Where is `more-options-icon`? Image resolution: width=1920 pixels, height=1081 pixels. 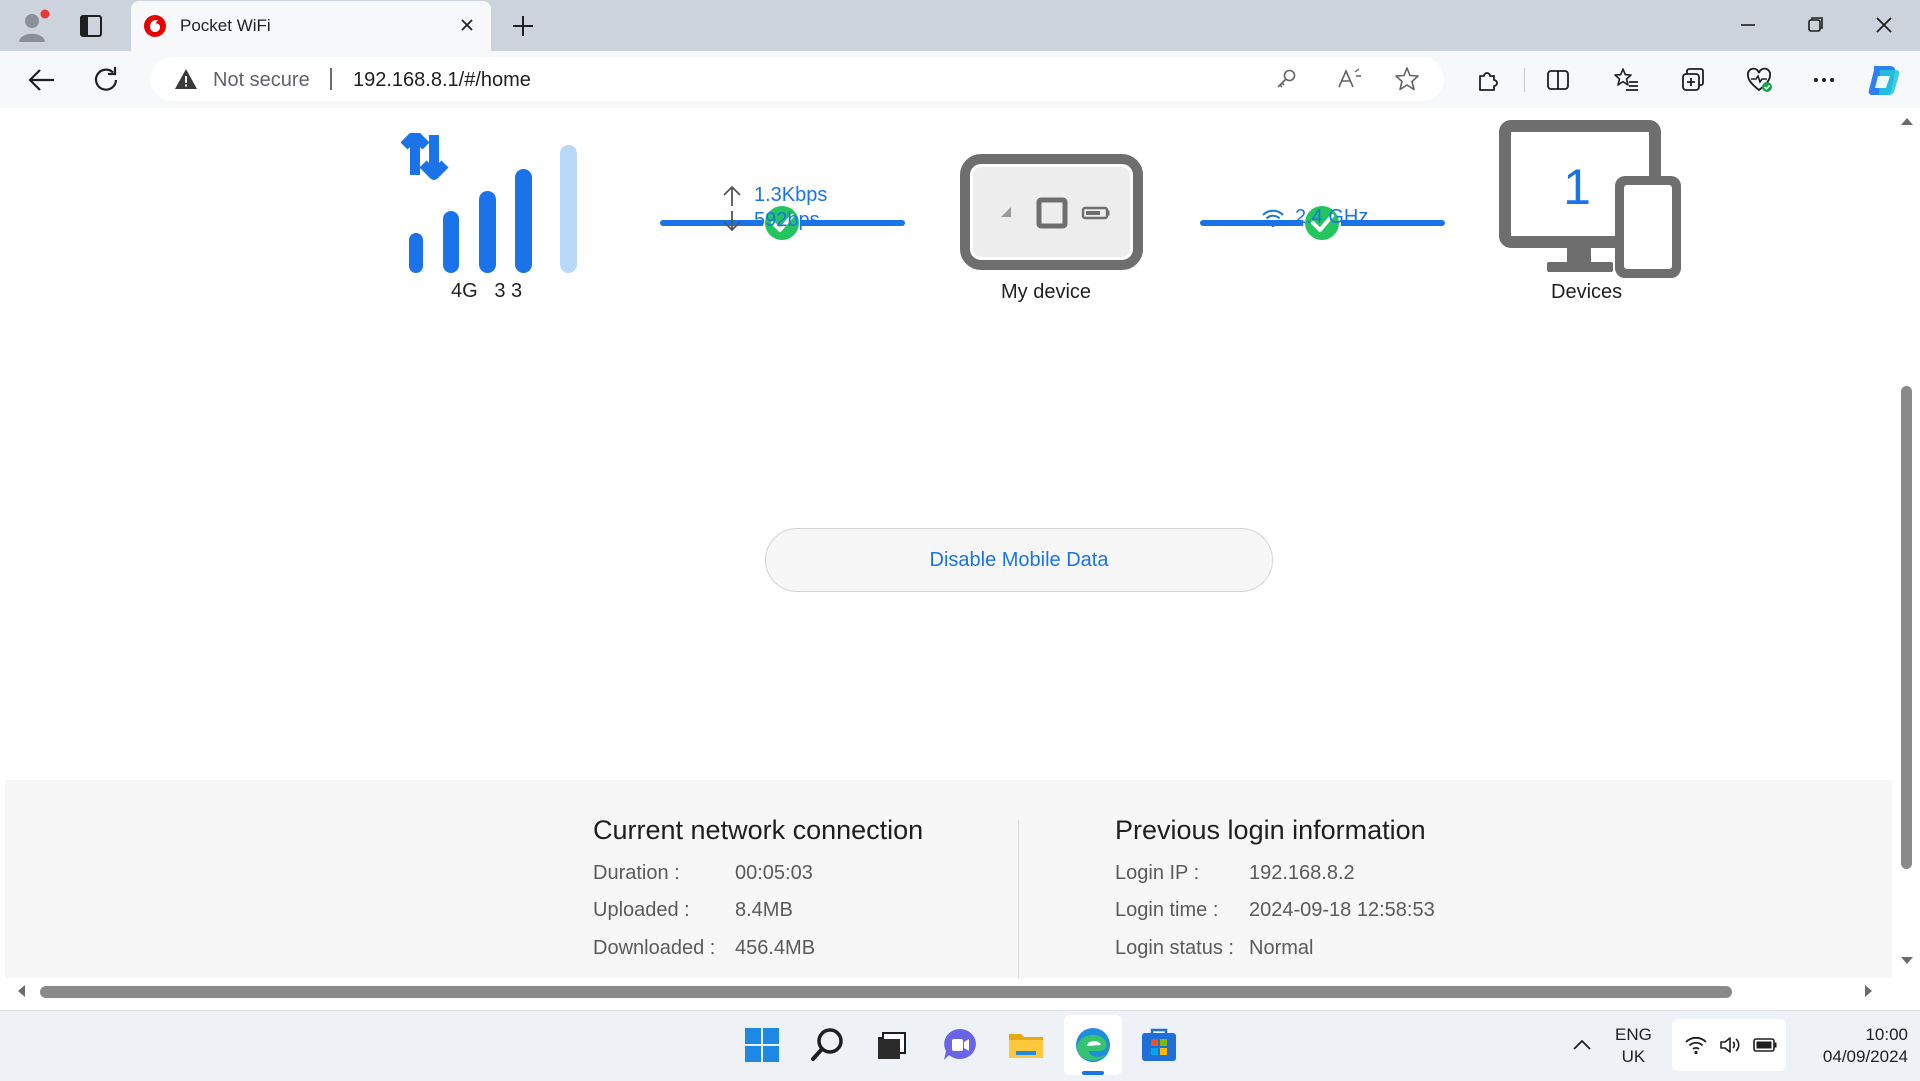
more-options-icon is located at coordinates (1824, 80).